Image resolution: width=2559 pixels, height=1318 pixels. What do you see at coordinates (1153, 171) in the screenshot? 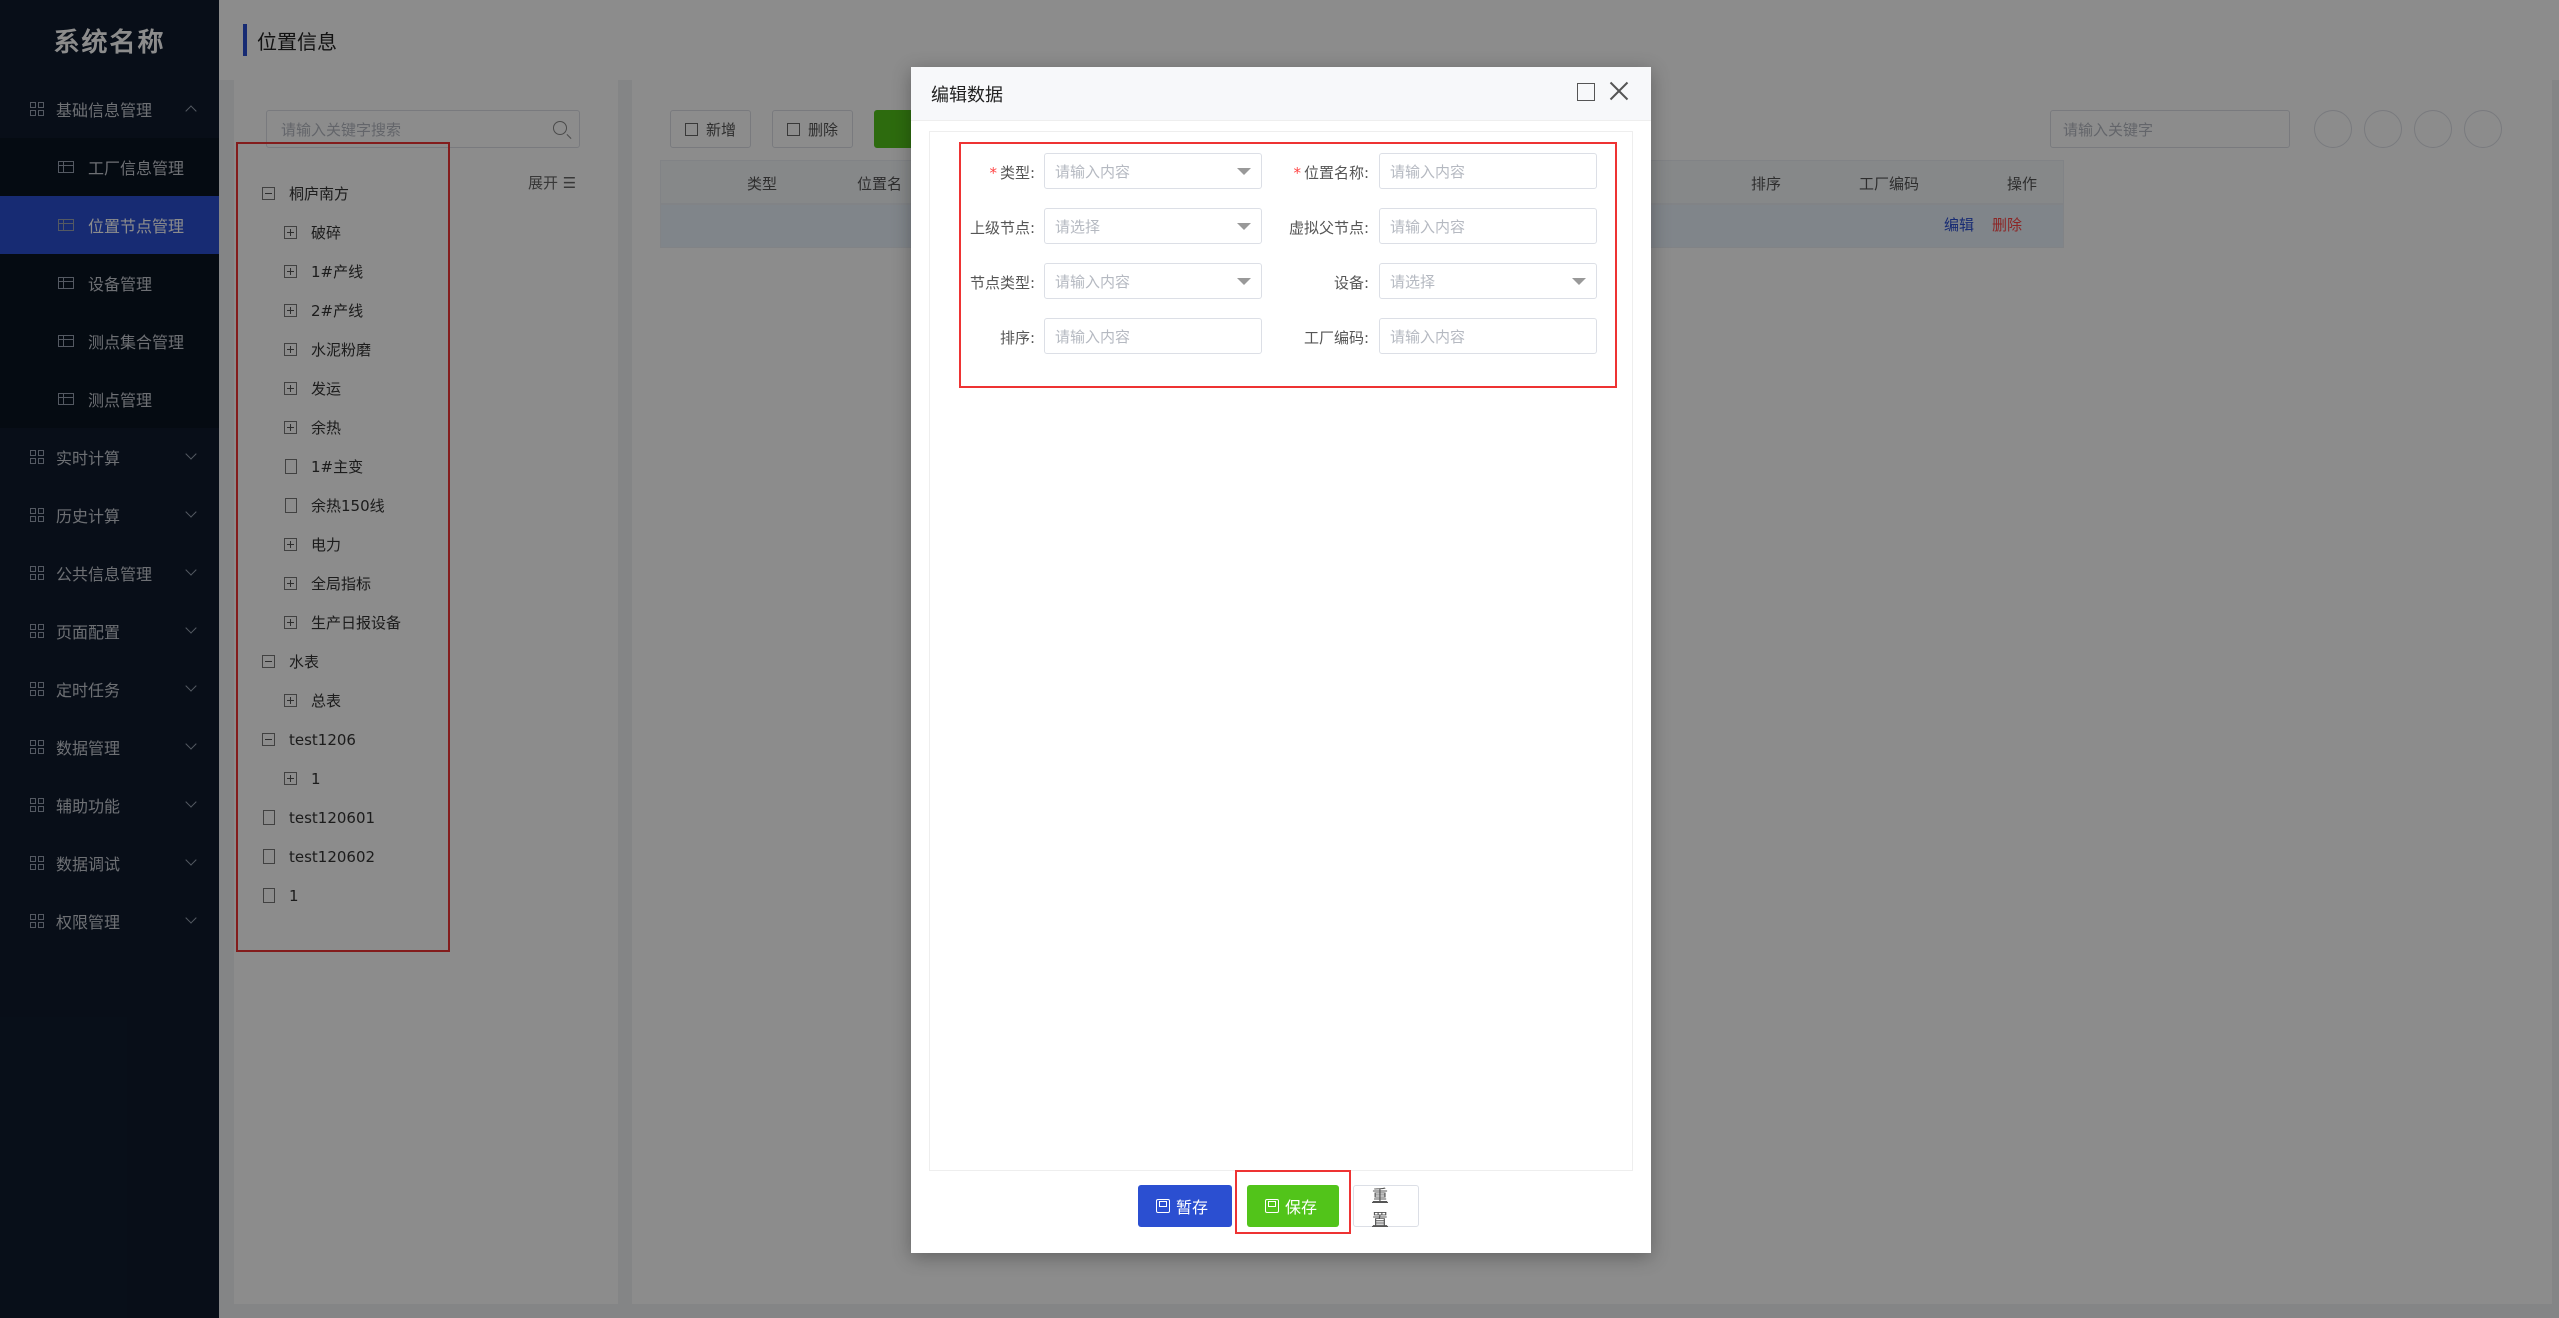
I see `type-select: 请输入内容` at bounding box center [1153, 171].